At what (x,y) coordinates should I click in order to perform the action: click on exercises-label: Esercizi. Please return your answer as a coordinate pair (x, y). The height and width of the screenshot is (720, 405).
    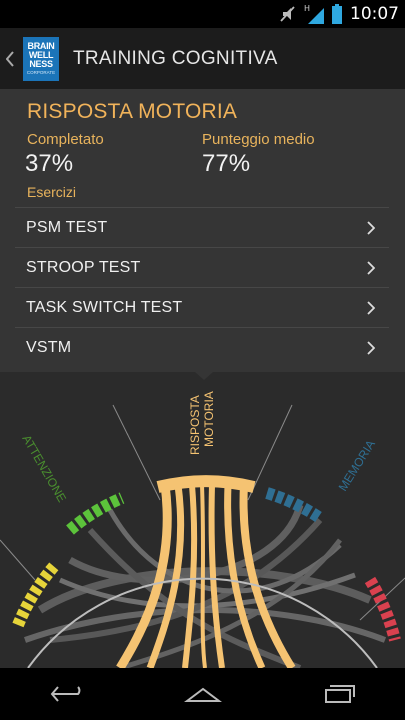
    Looking at the image, I should click on (52, 192).